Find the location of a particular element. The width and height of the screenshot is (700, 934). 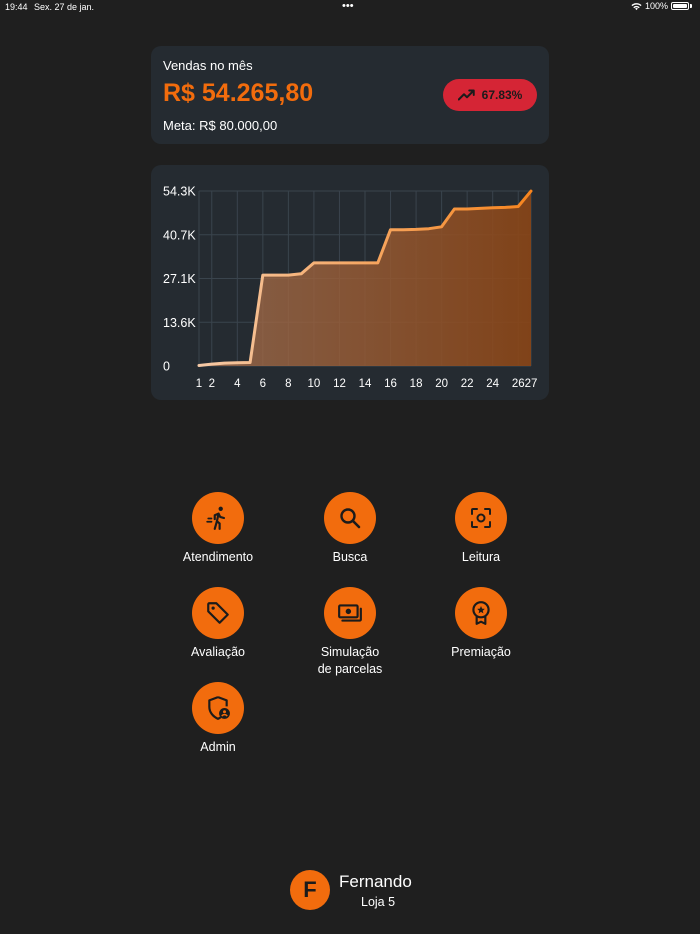

status-indicators: 100% is located at coordinates (661, 6).